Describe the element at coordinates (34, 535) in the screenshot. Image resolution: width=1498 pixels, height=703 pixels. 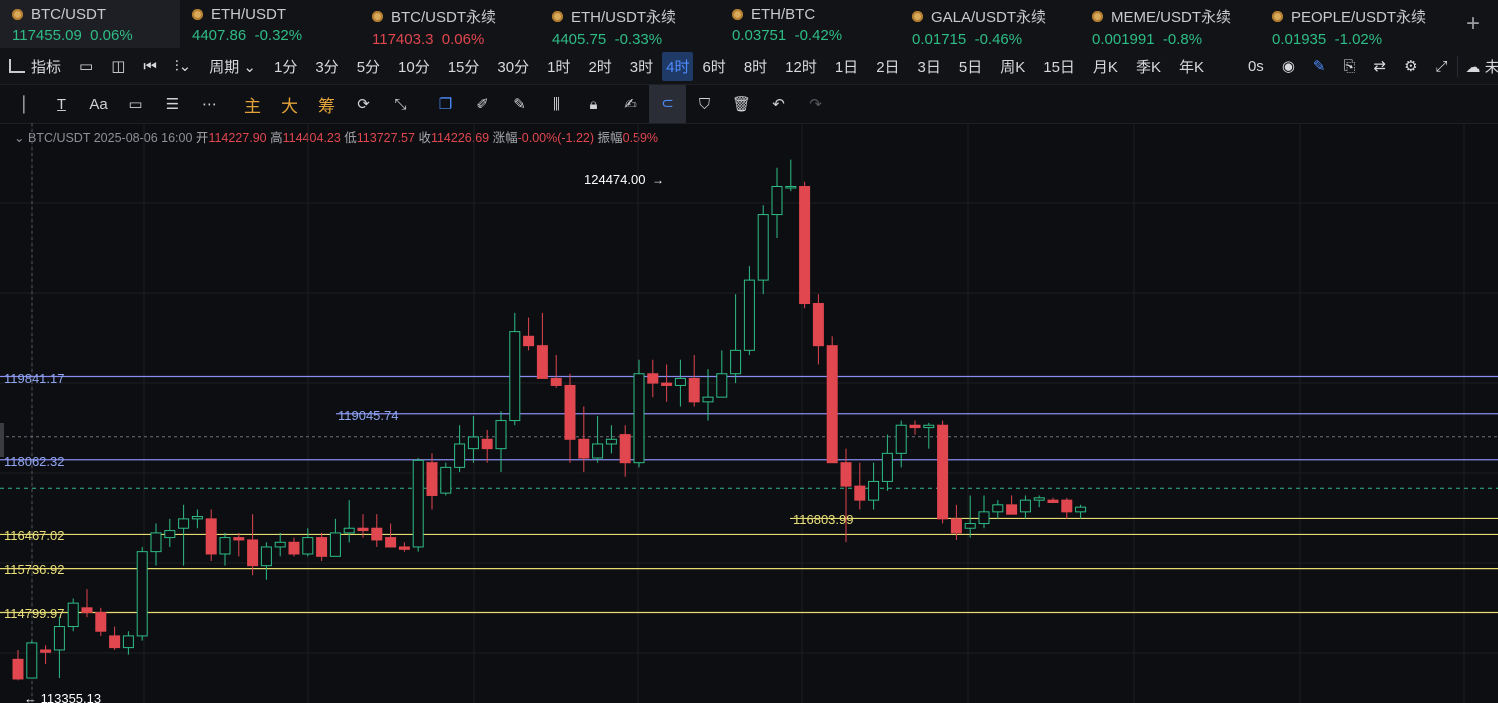
I see `hline-label-3: 116467.02` at that location.